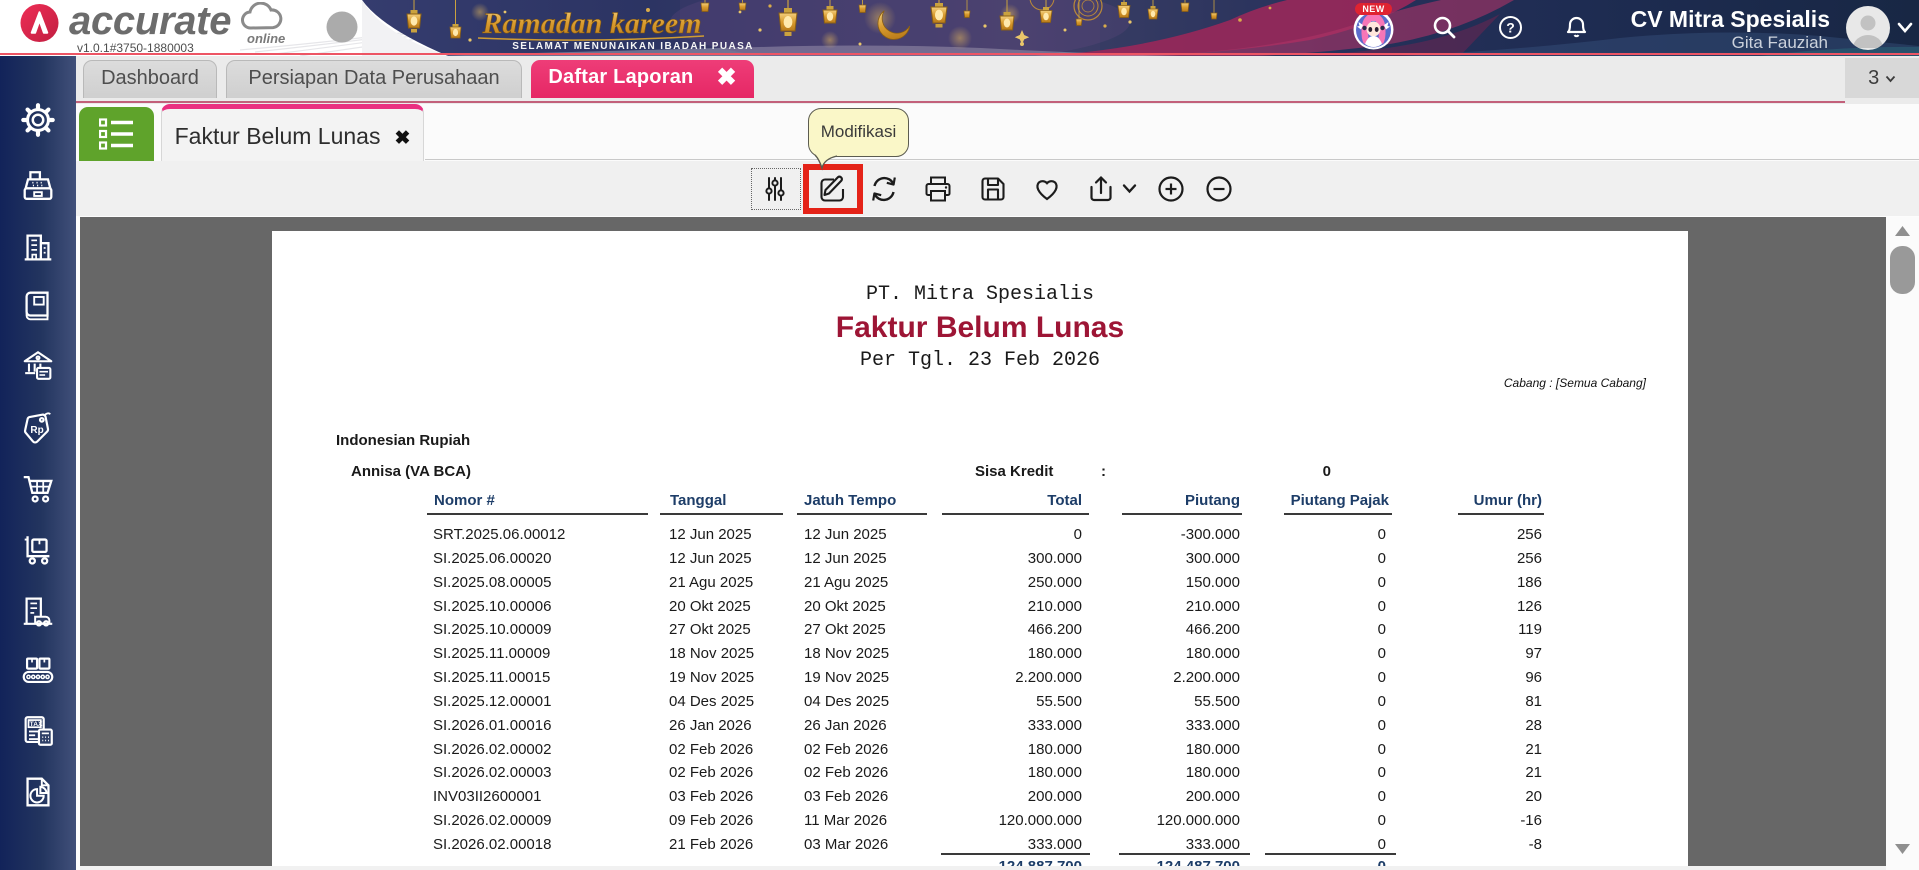  Describe the element at coordinates (591, 23) in the screenshot. I see `svg-text: Ramadan kareem` at that location.